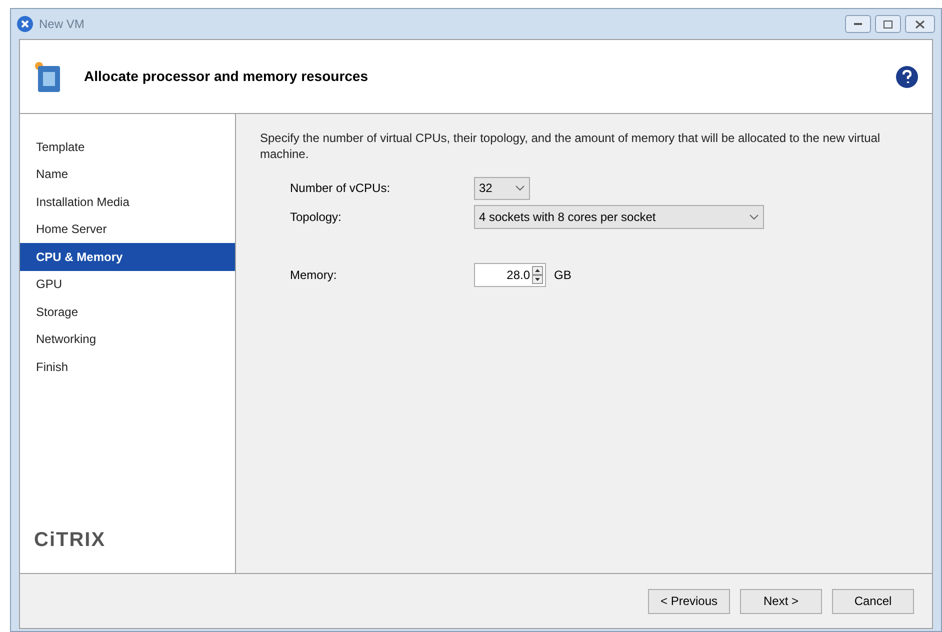  What do you see at coordinates (571, 146) in the screenshot?
I see `description-text: Specify the number of virtual CPUs, their topology, and the amount of memory that will be allocated to the new virtual machine.` at bounding box center [571, 146].